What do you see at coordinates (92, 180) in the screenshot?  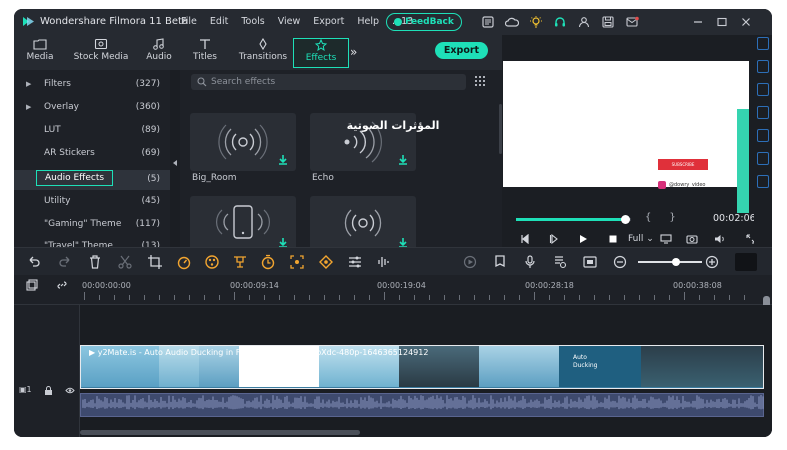 I see `sidebar-item-audio-effects: Audio Effects (5)` at bounding box center [92, 180].